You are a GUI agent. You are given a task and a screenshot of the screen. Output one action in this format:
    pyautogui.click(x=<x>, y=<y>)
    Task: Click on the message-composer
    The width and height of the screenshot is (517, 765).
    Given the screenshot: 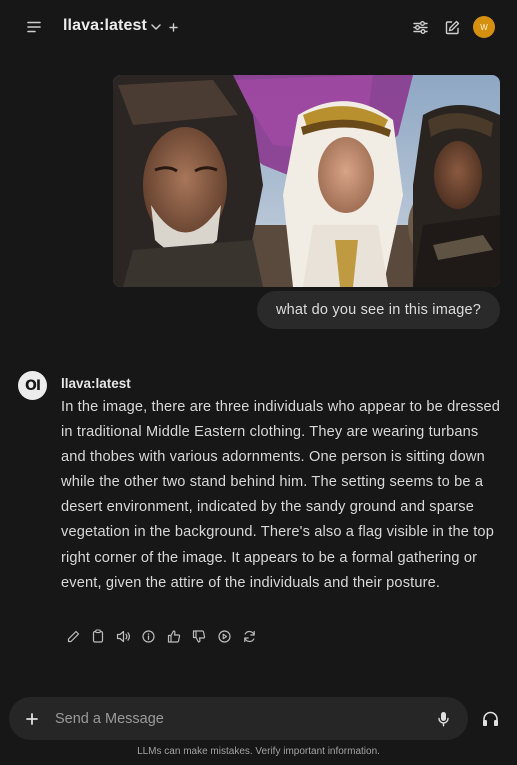 What is the action you would take?
    pyautogui.click(x=238, y=718)
    